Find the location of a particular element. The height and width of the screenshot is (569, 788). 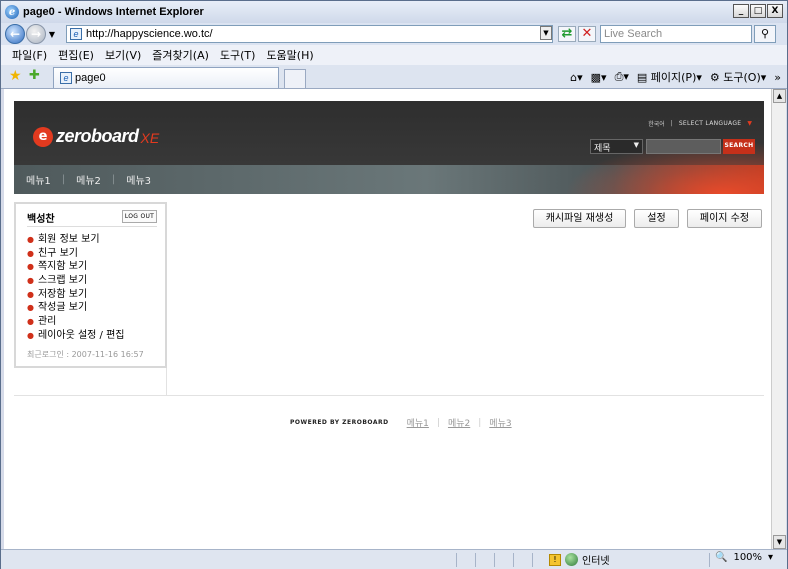

address-input: e http://happyscience.wo.tc/ is located at coordinates (309, 34).